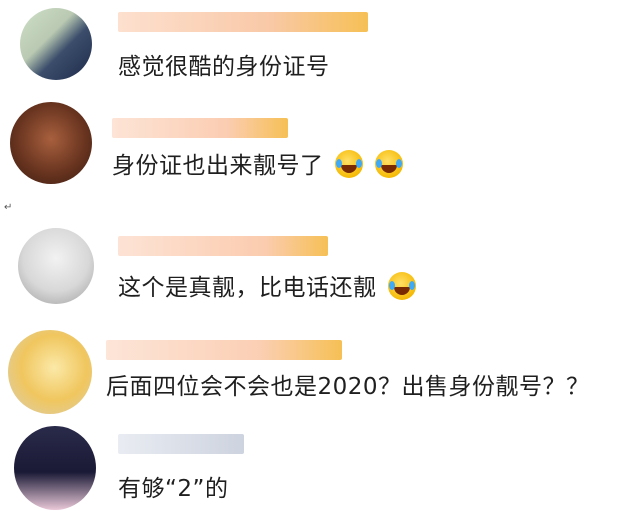 The width and height of the screenshot is (642, 511). I want to click on comment-text: 这个是真靓，比电话还靓, so click(267, 287).